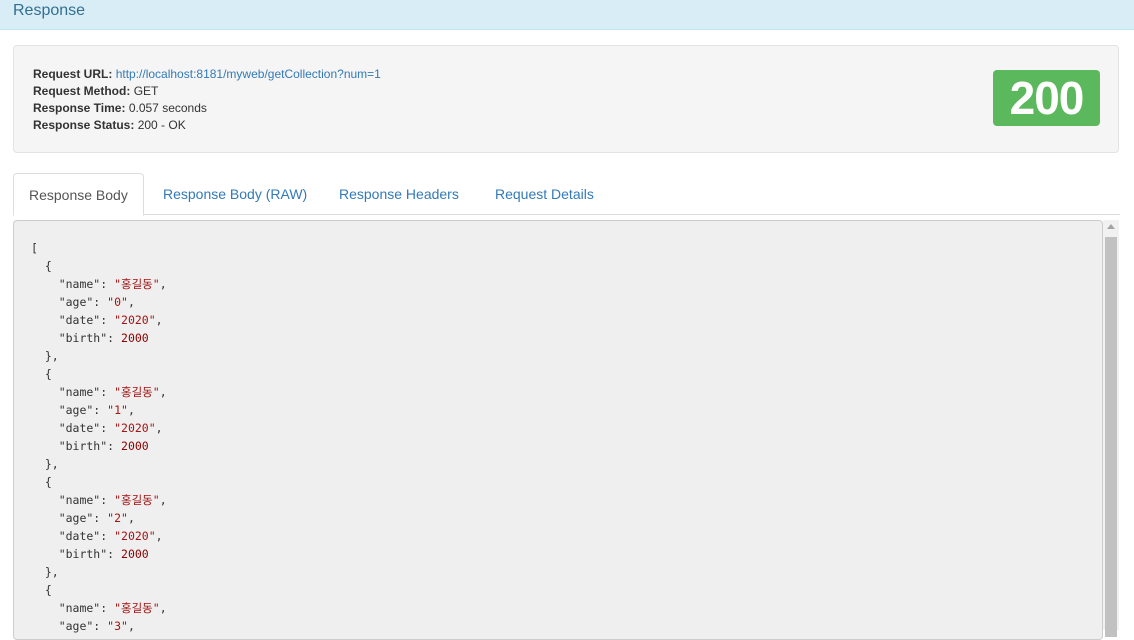 Image resolution: width=1134 pixels, height=640 pixels. What do you see at coordinates (84, 125) in the screenshot?
I see `response-status-label: Response Status:` at bounding box center [84, 125].